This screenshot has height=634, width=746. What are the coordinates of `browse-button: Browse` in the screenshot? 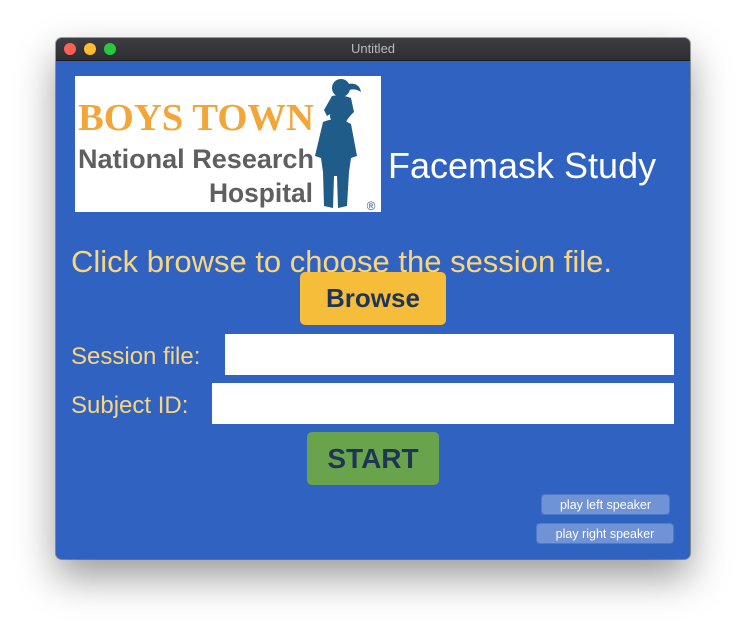 It's located at (373, 298).